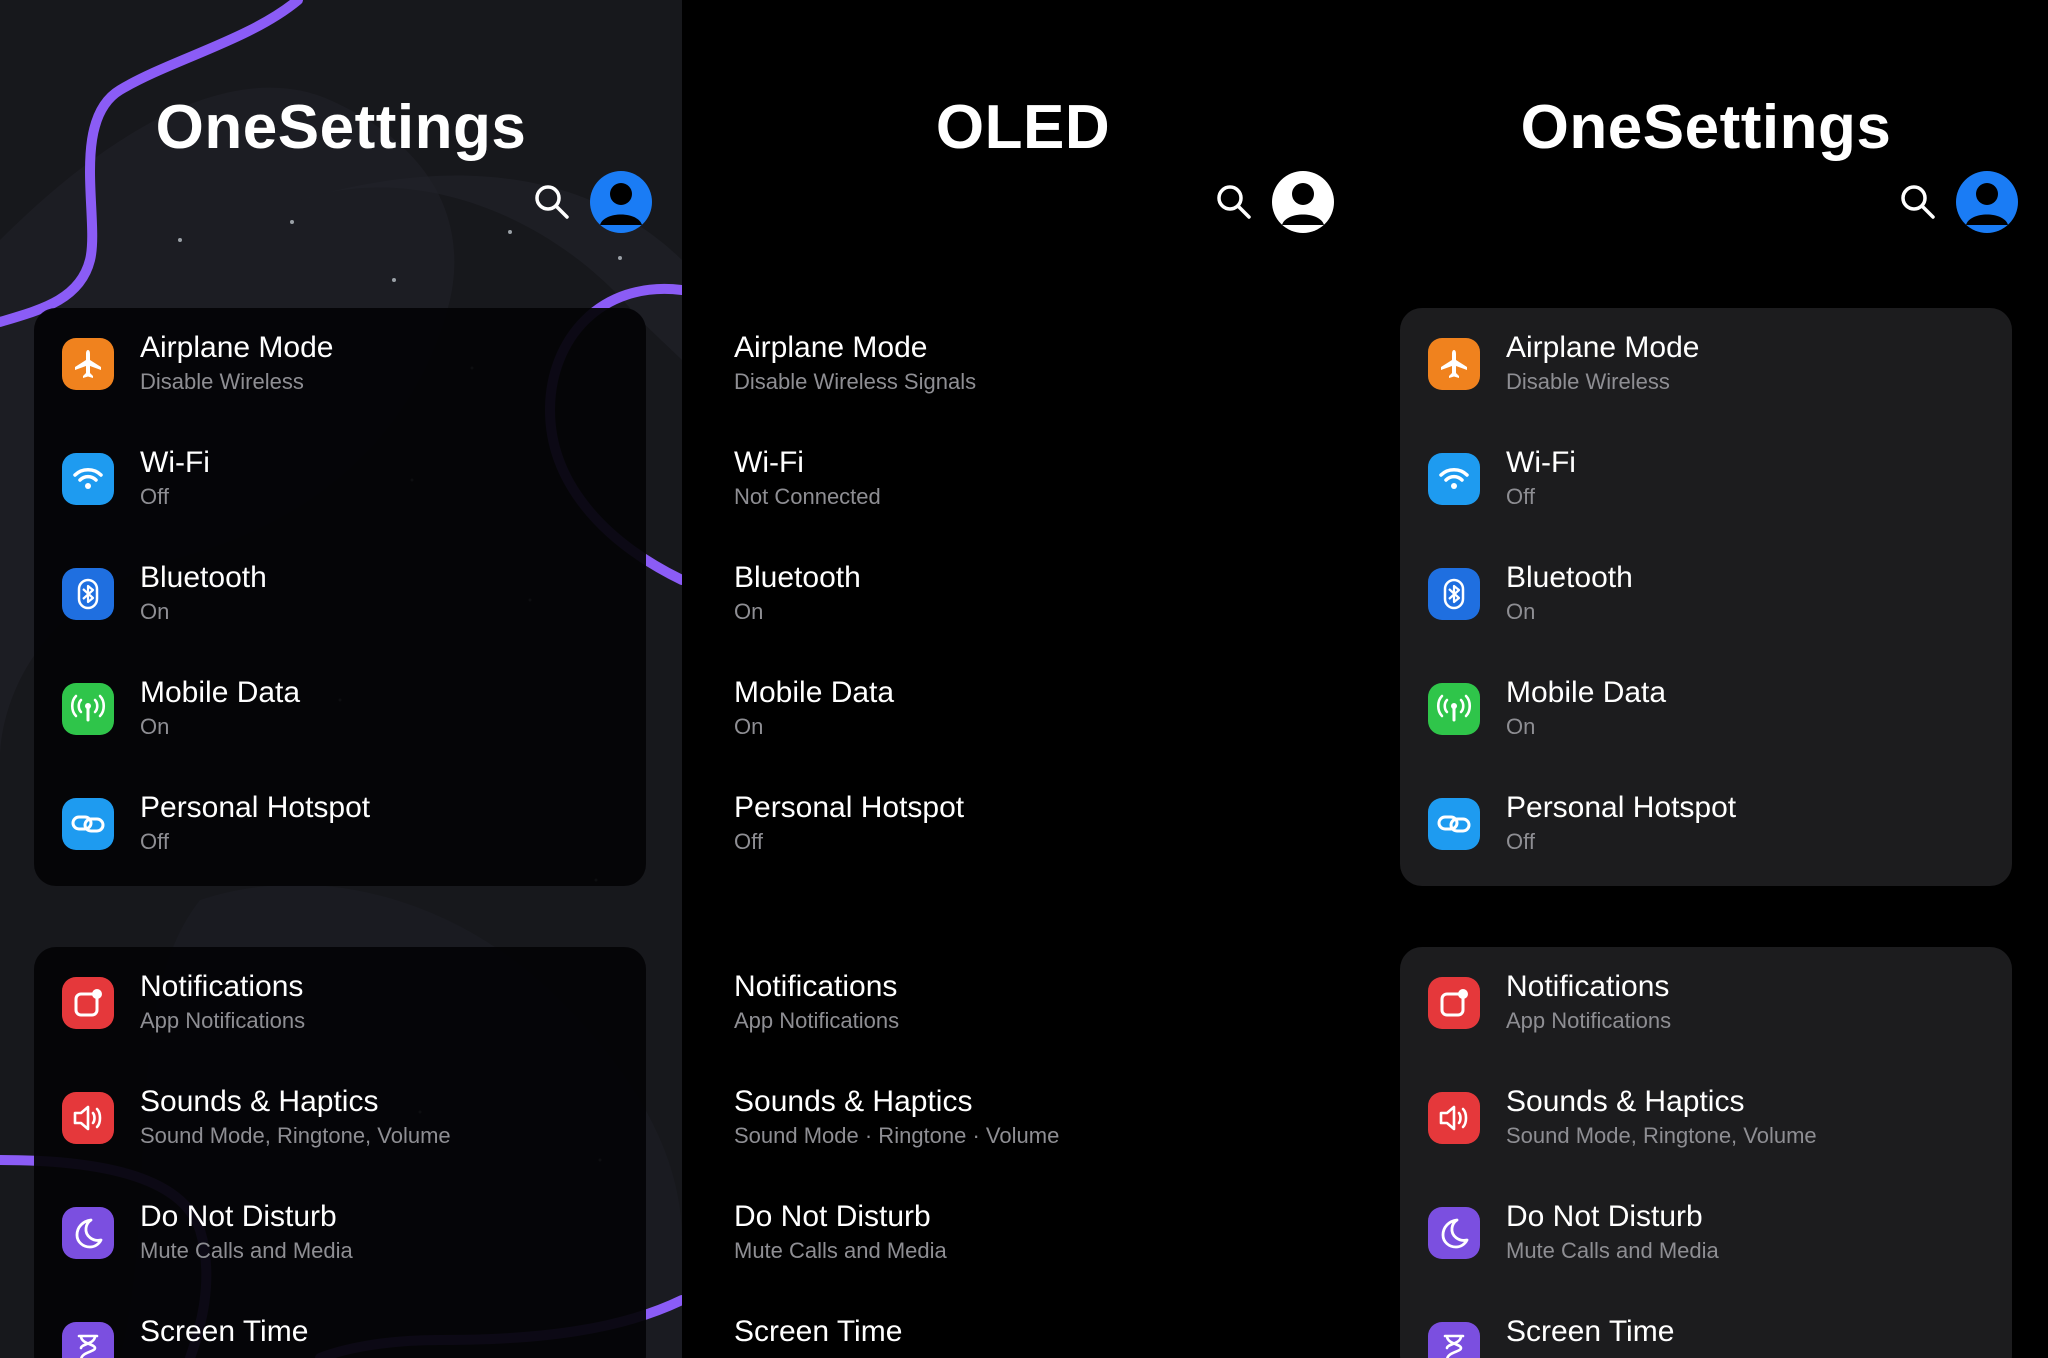 The height and width of the screenshot is (1358, 2048). What do you see at coordinates (1008, 480) in the screenshot?
I see `settings-row-wifi: Wi-Fi Not Connected` at bounding box center [1008, 480].